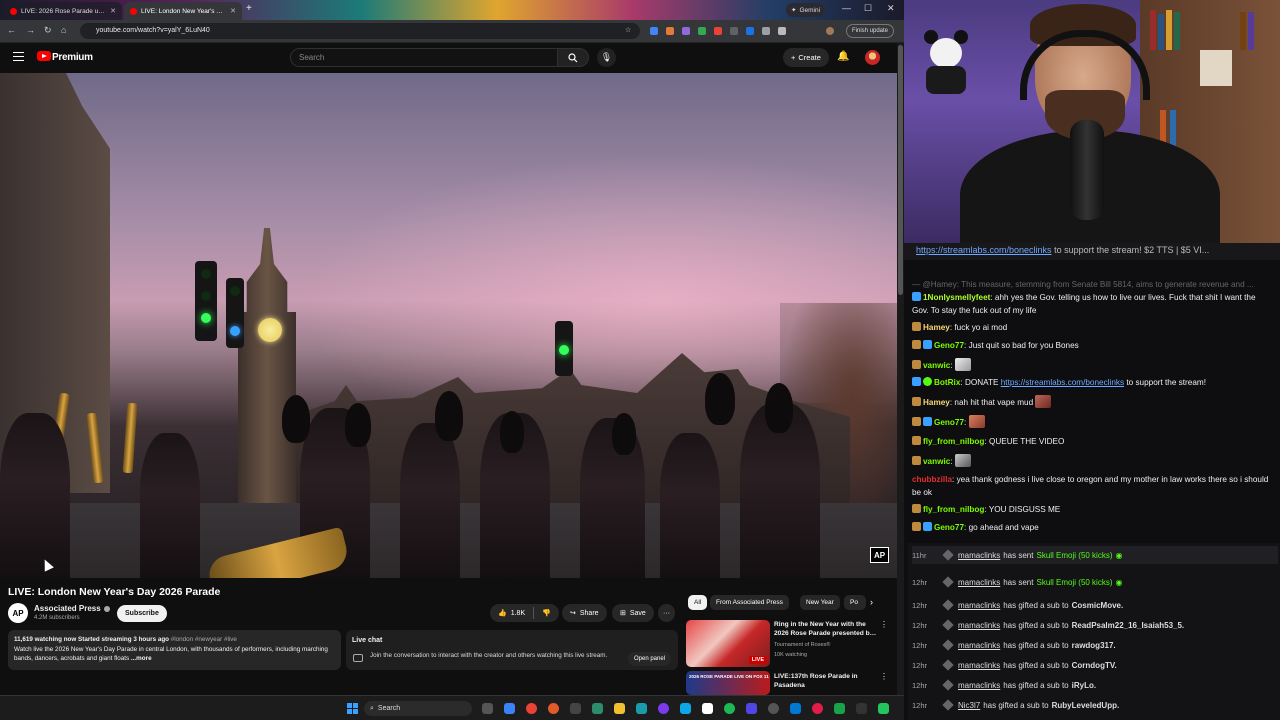 The height and width of the screenshot is (720, 1280). I want to click on share-button: ↪ Share, so click(584, 613).